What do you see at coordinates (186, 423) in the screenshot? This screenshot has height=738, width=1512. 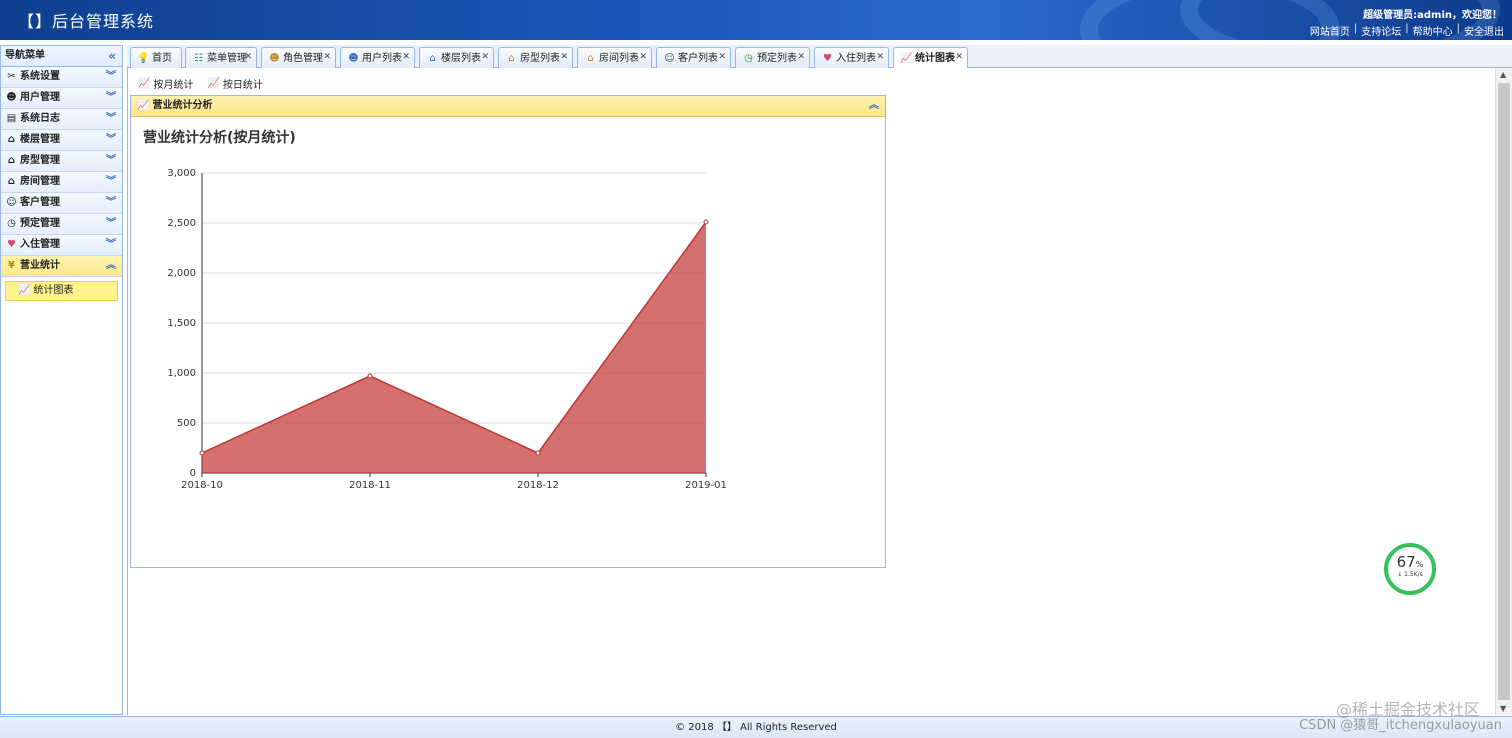 I see `y-tick-label: 500` at bounding box center [186, 423].